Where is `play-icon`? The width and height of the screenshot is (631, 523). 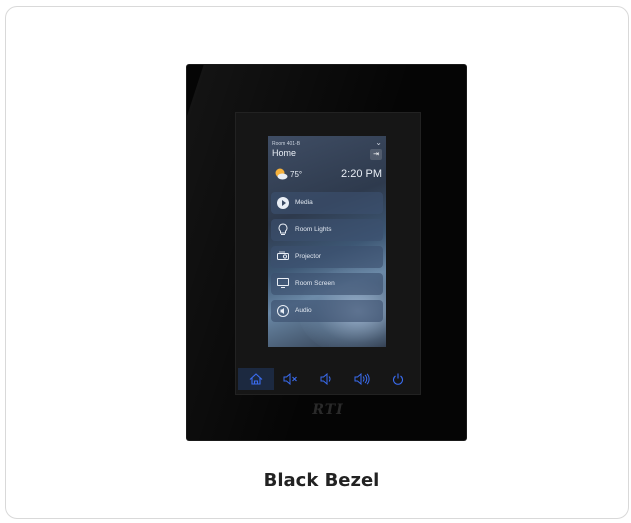
play-icon is located at coordinates (283, 203).